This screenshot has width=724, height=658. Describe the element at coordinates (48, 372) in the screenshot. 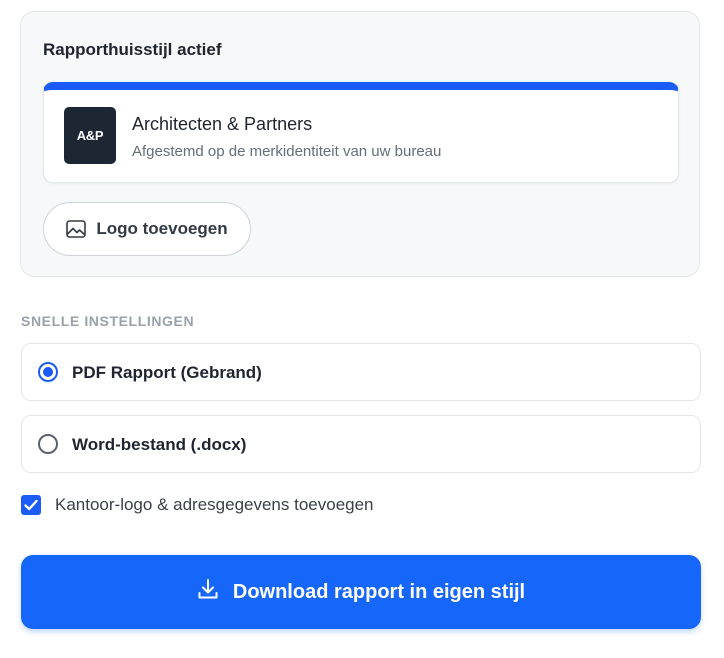

I see `radio-pdf-report` at that location.